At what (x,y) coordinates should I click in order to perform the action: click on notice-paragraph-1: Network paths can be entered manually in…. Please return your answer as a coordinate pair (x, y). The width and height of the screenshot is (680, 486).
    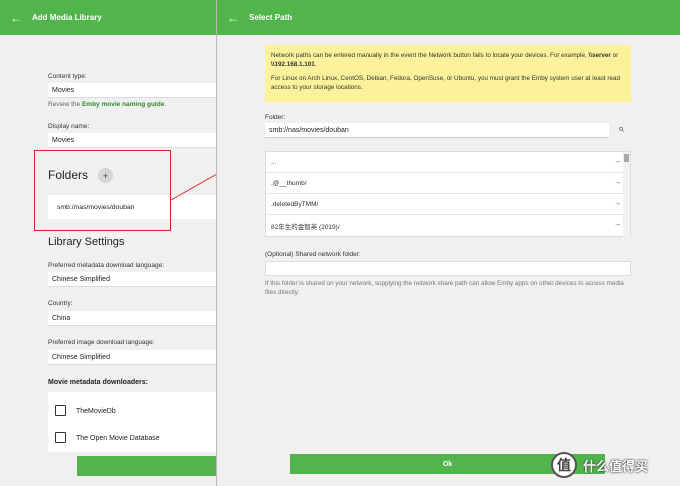
    Looking at the image, I should click on (448, 60).